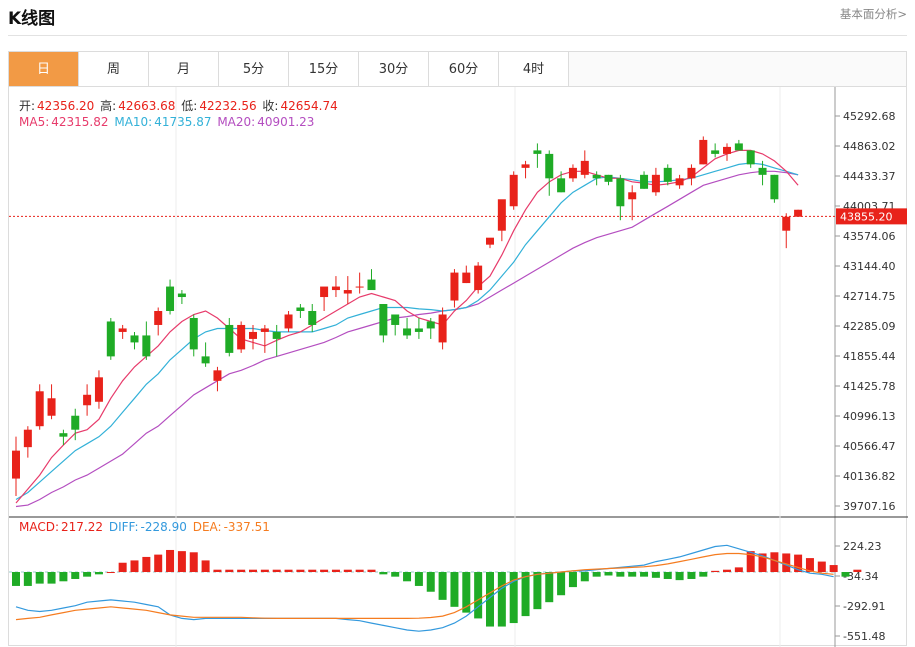 Image resolution: width=915 pixels, height=647 pixels. Describe the element at coordinates (34, 122) in the screenshot. I see `ma5-label: MA5:` at that location.